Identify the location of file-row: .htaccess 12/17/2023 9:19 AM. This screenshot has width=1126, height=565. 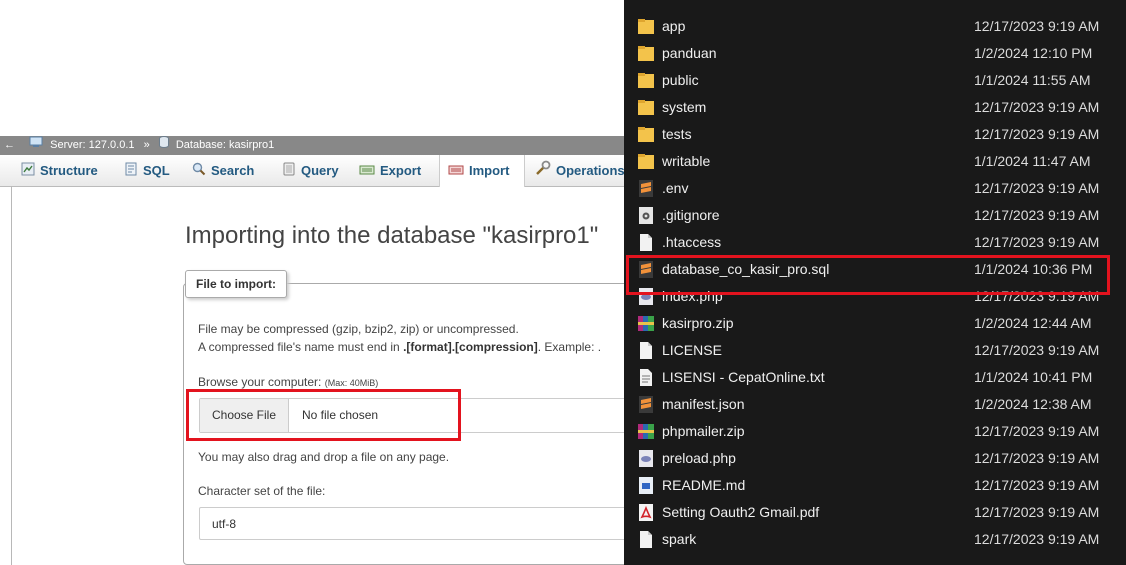
(875, 242).